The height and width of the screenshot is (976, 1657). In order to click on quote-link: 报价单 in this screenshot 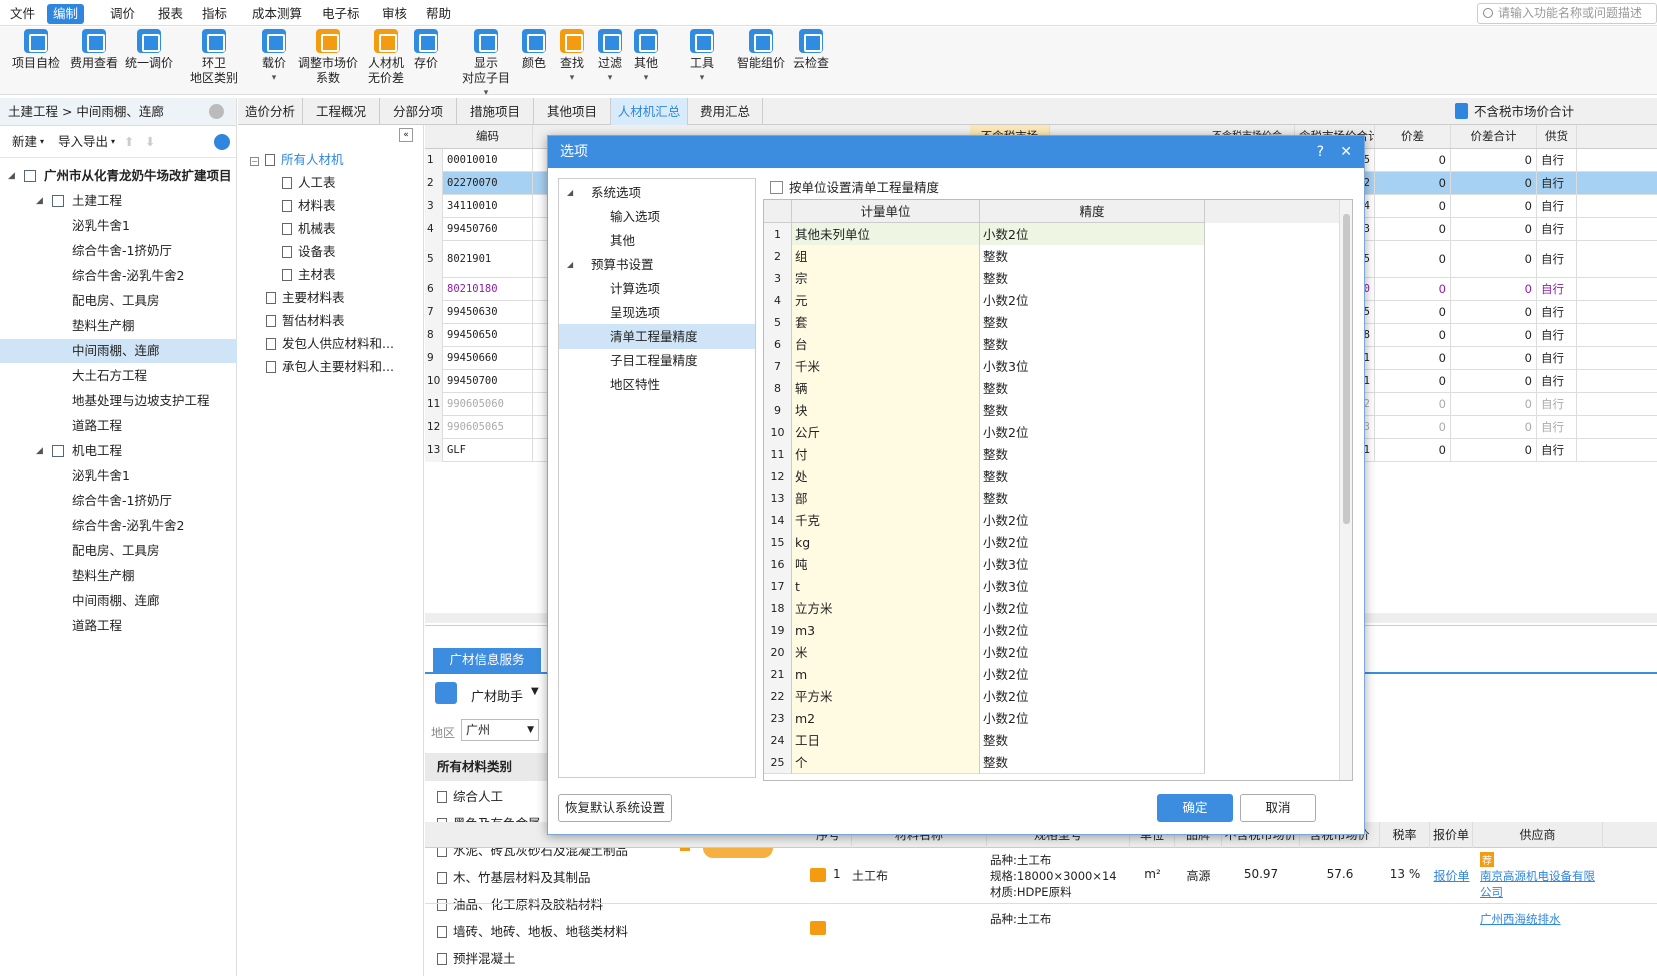, I will do `click(1451, 875)`.